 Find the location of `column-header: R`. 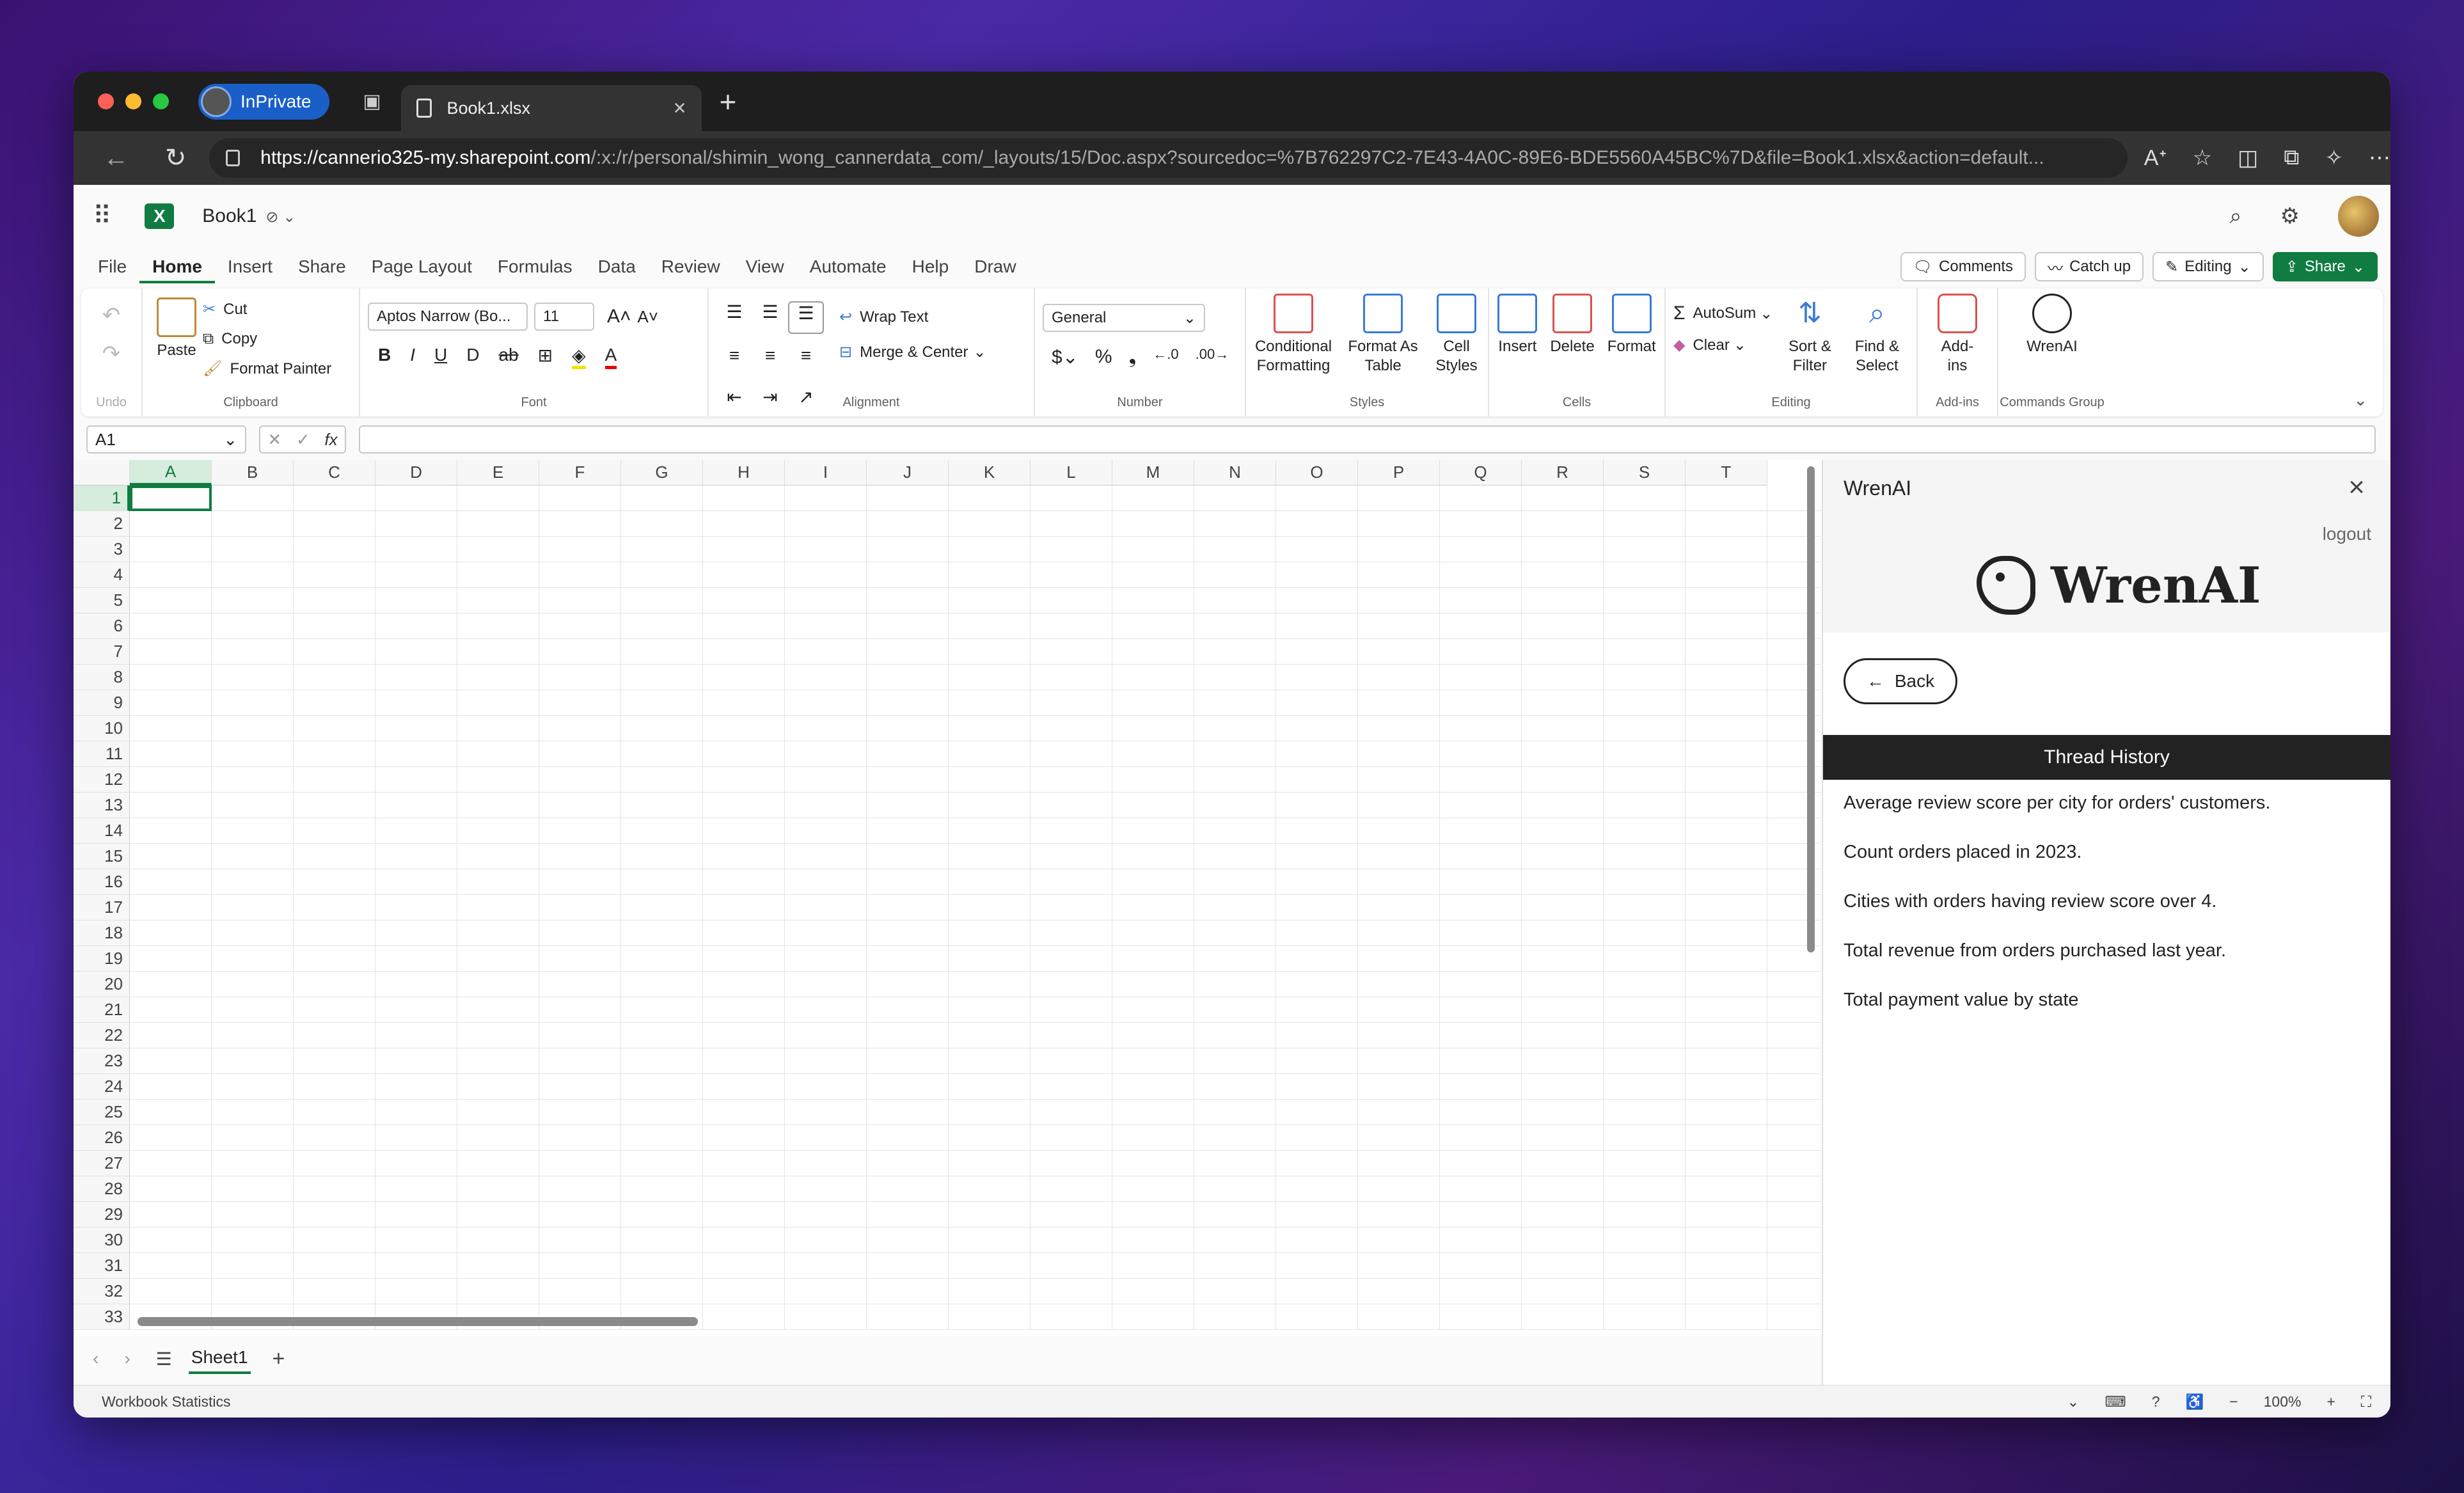

column-header: R is located at coordinates (1563, 473).